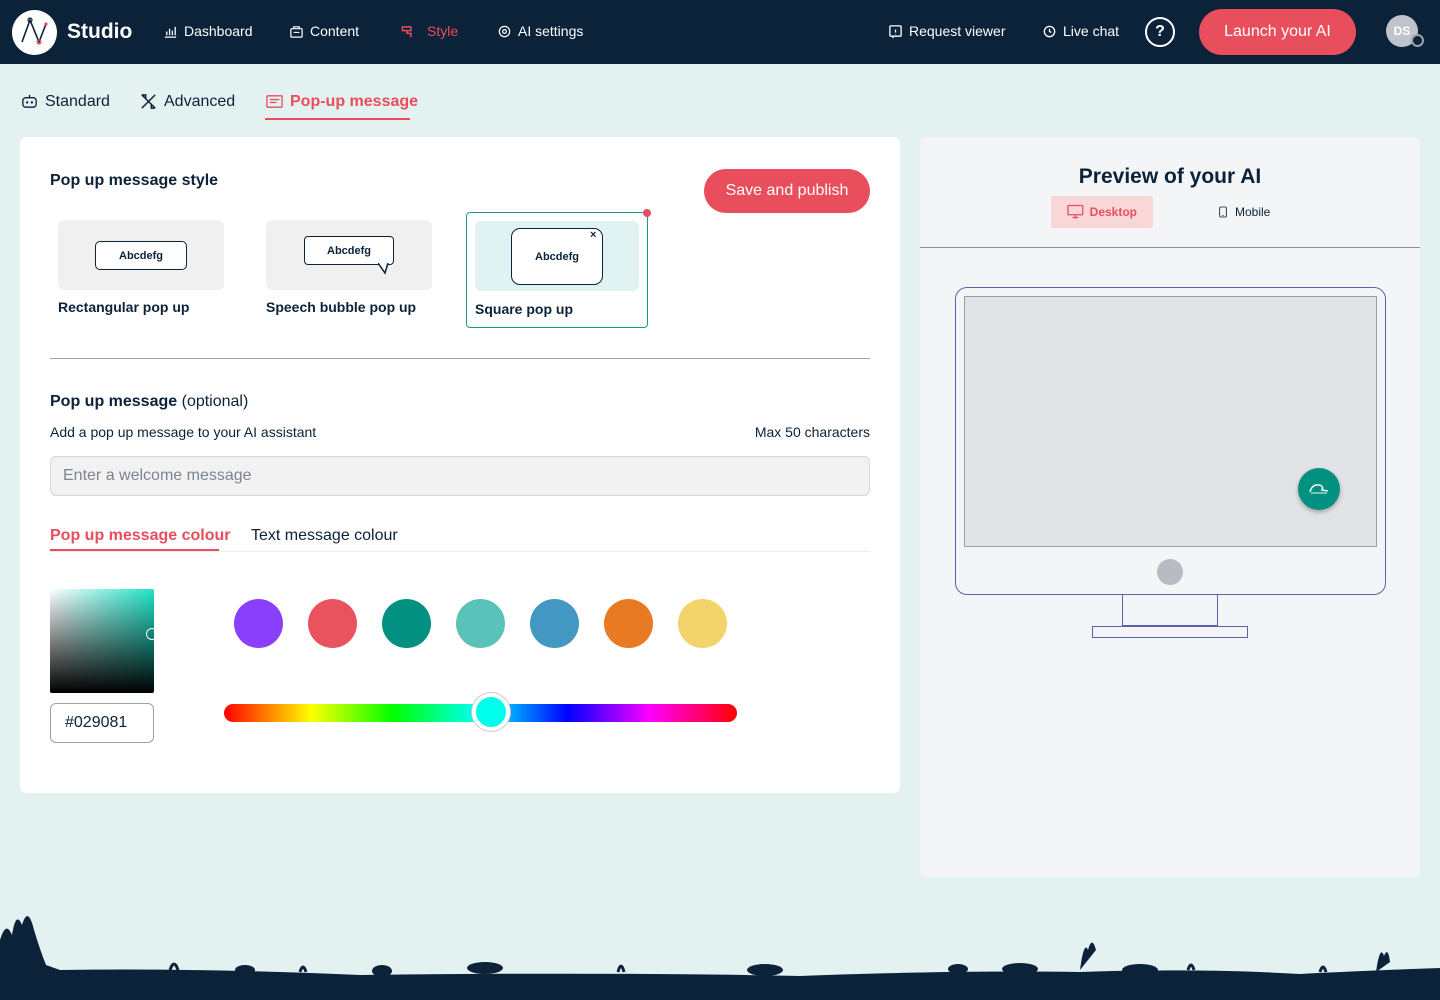 This screenshot has width=1440, height=1000. What do you see at coordinates (124, 307) in the screenshot?
I see `style-label-rectangular: Rectangular pop up` at bounding box center [124, 307].